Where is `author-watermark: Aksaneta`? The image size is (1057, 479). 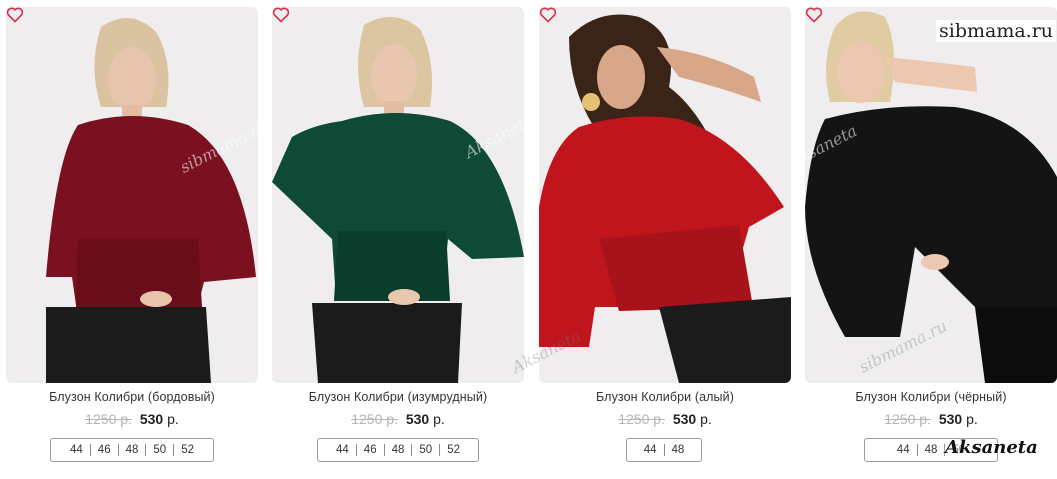
author-watermark: Aksaneta is located at coordinates (991, 447).